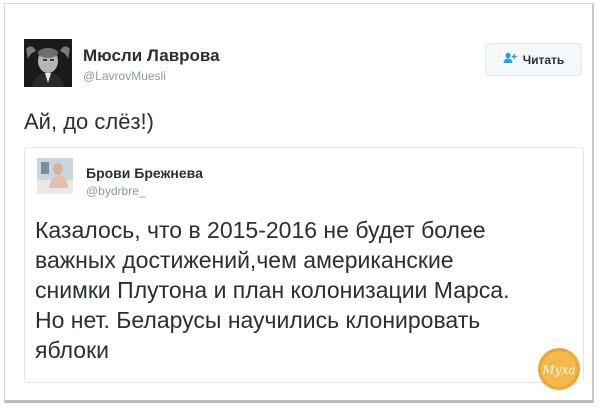 This screenshot has width=601, height=412. I want to click on author-avatar-image, so click(48, 63).